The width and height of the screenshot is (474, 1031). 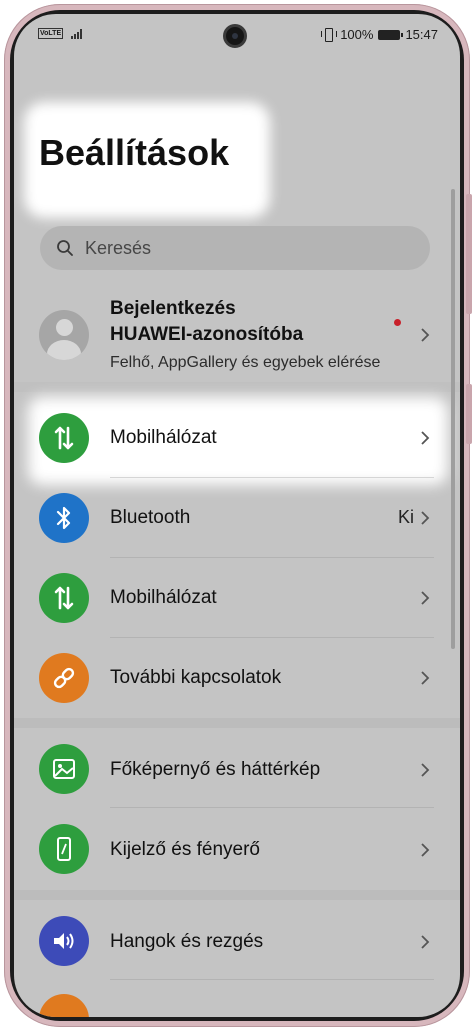 I want to click on search-input: Keresés, so click(x=235, y=248).